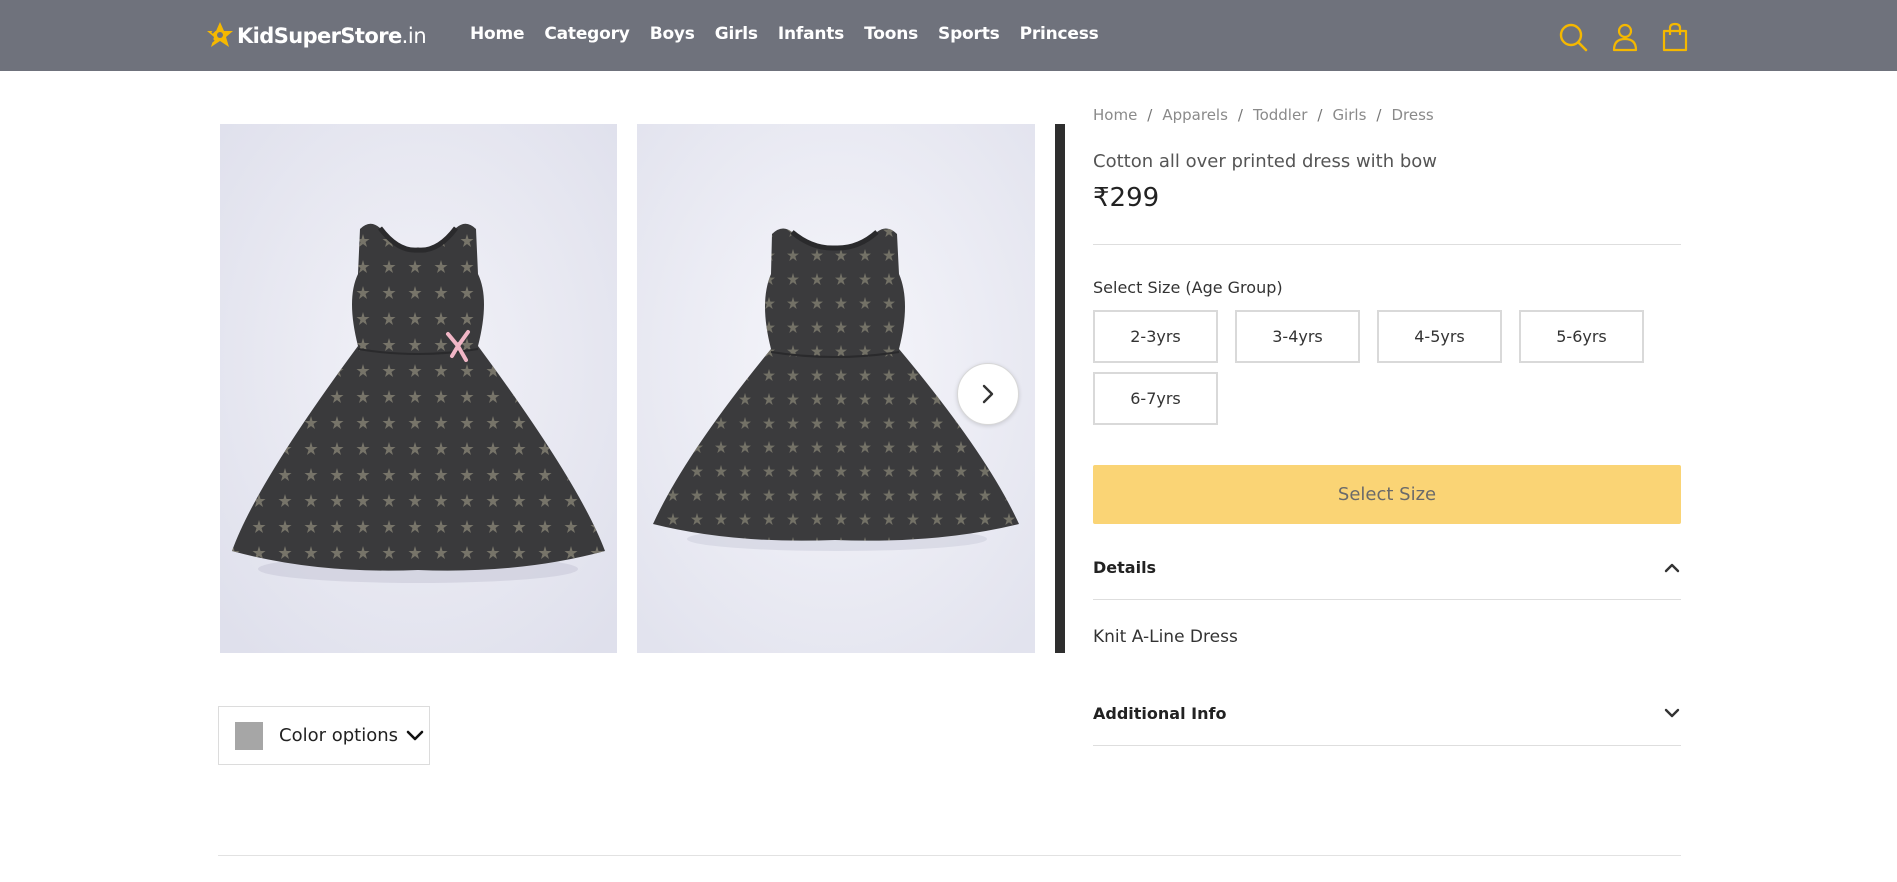 The image size is (1897, 882). What do you see at coordinates (1349, 115) in the screenshot?
I see `breadcrumb-girls: Girls` at bounding box center [1349, 115].